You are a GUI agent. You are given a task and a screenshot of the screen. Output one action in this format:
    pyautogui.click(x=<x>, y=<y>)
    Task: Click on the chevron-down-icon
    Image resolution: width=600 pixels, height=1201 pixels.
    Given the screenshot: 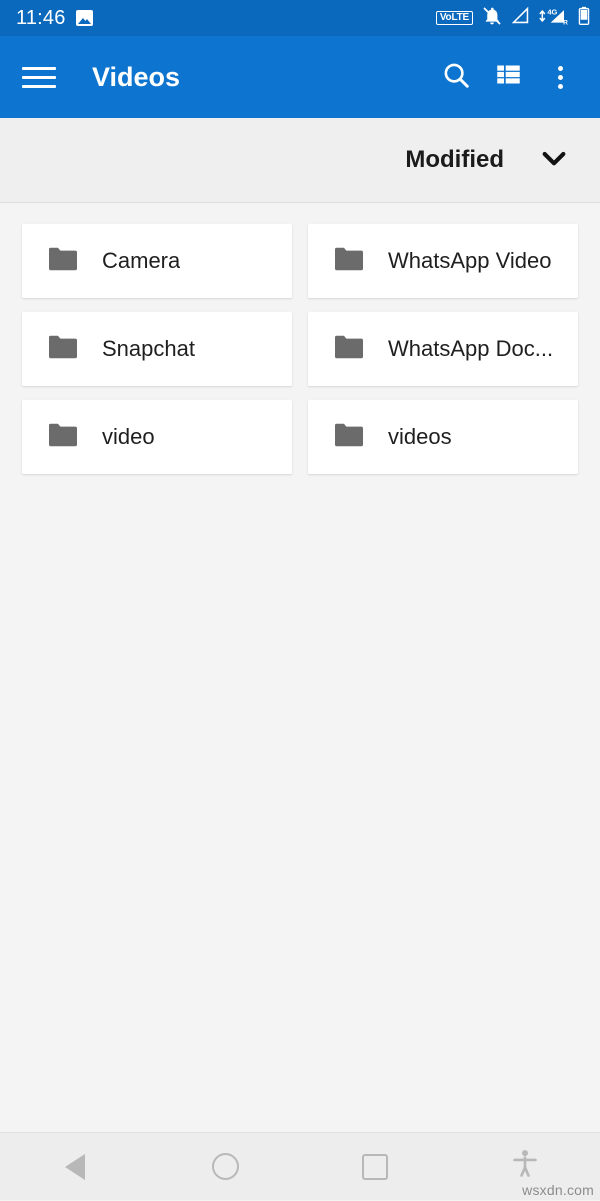 What is the action you would take?
    pyautogui.click(x=554, y=160)
    